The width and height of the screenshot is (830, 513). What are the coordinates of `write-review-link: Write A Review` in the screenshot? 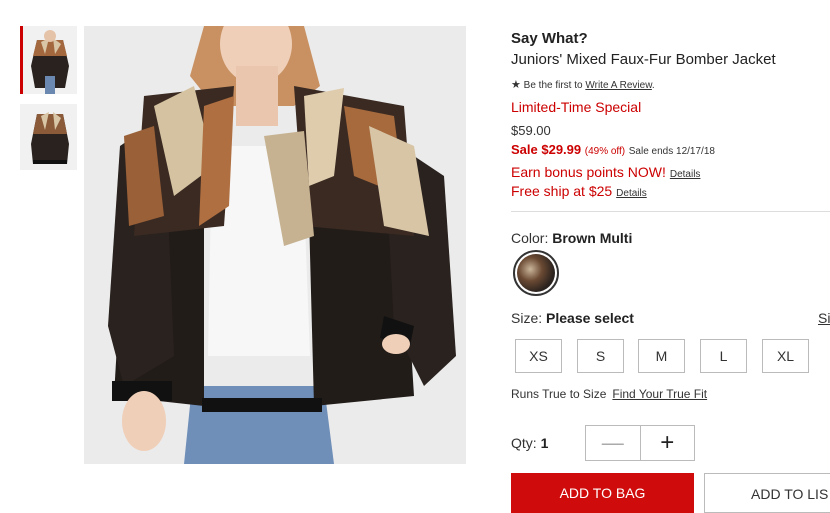 It's located at (618, 85).